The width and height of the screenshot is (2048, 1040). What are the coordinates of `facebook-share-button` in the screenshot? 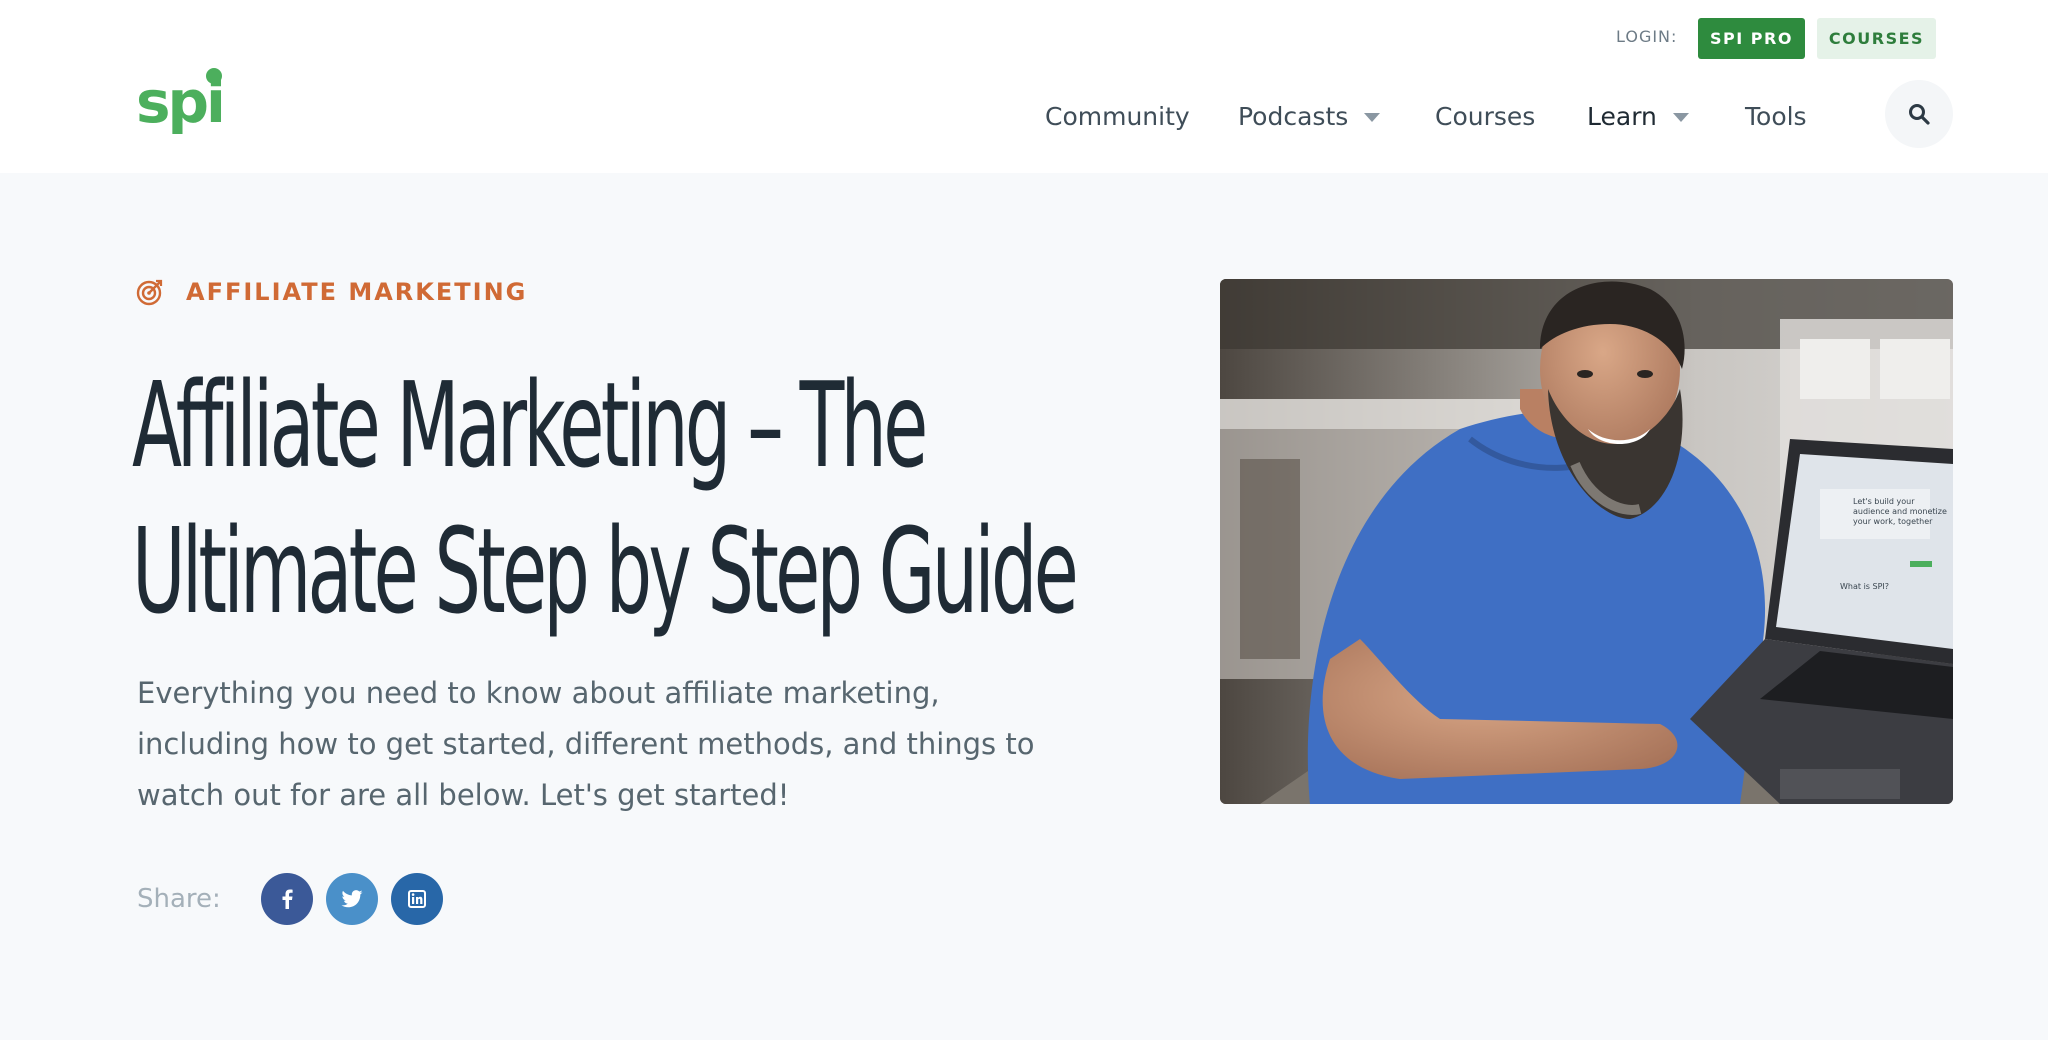 It's located at (286, 899).